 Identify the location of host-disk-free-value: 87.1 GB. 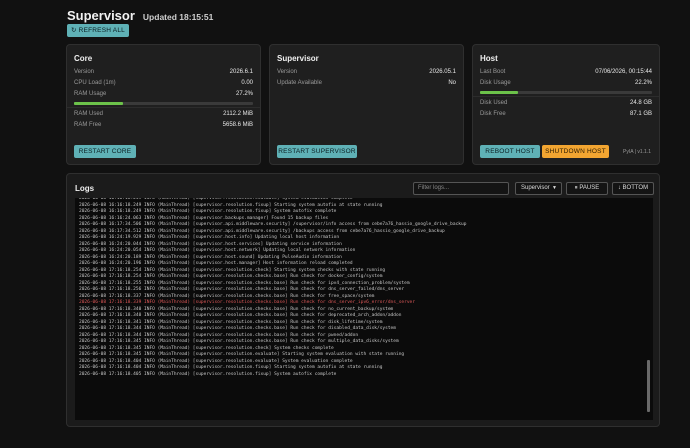
(640, 114).